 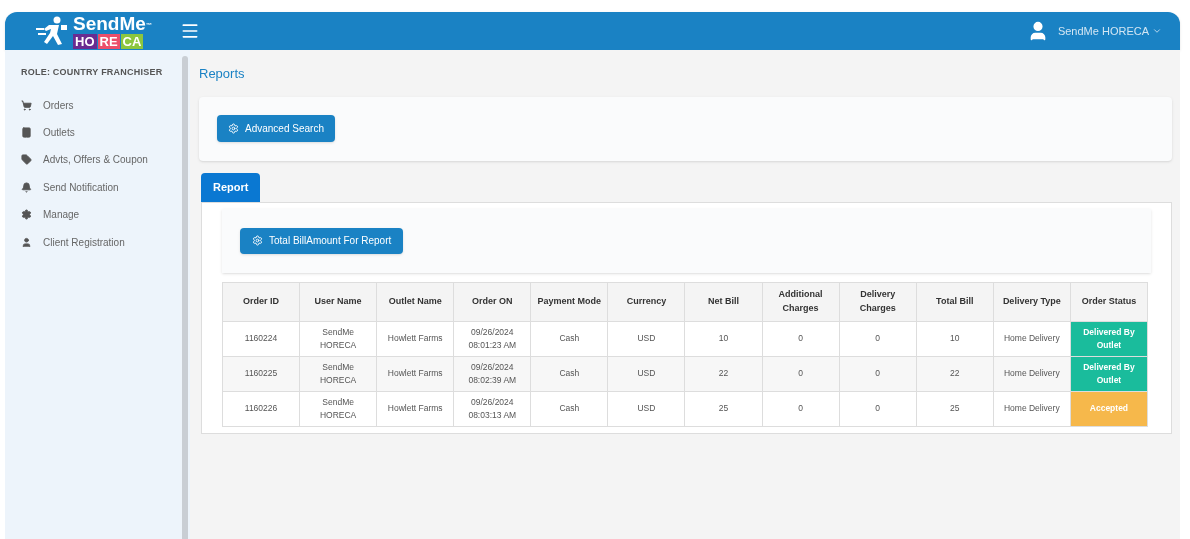 What do you see at coordinates (231, 187) in the screenshot?
I see `tab: Report` at bounding box center [231, 187].